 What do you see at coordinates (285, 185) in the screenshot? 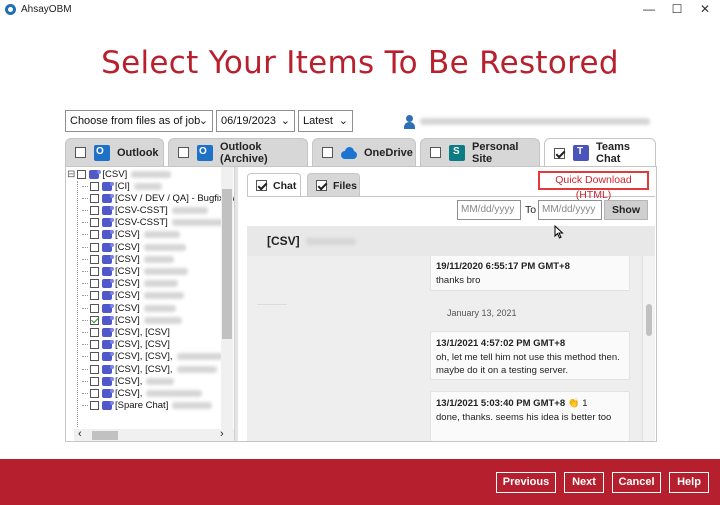
I see `subtab-label: Chat` at bounding box center [285, 185].